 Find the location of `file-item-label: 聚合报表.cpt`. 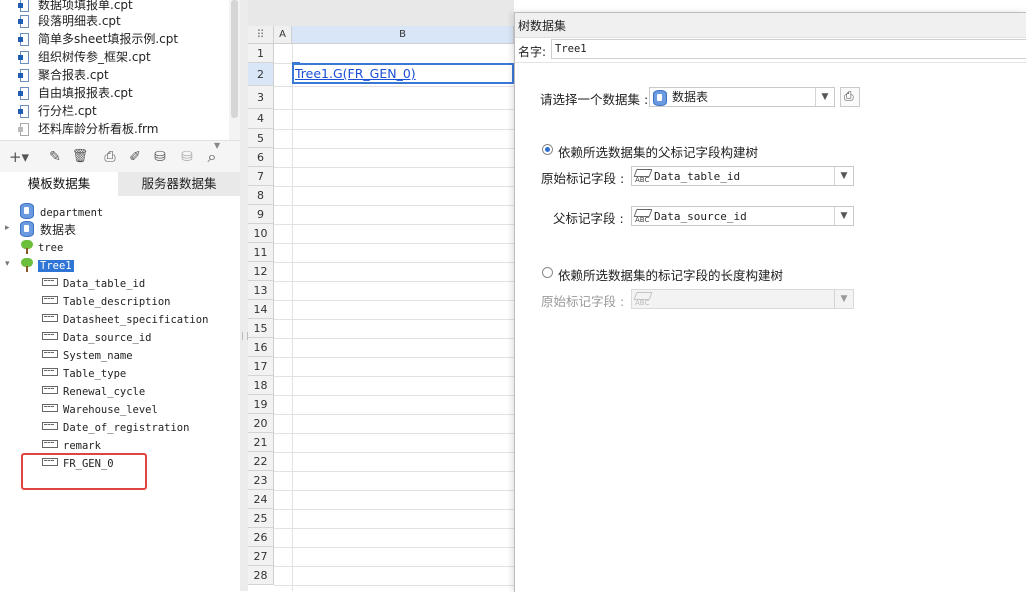

file-item-label: 聚合报表.cpt is located at coordinates (73, 75).